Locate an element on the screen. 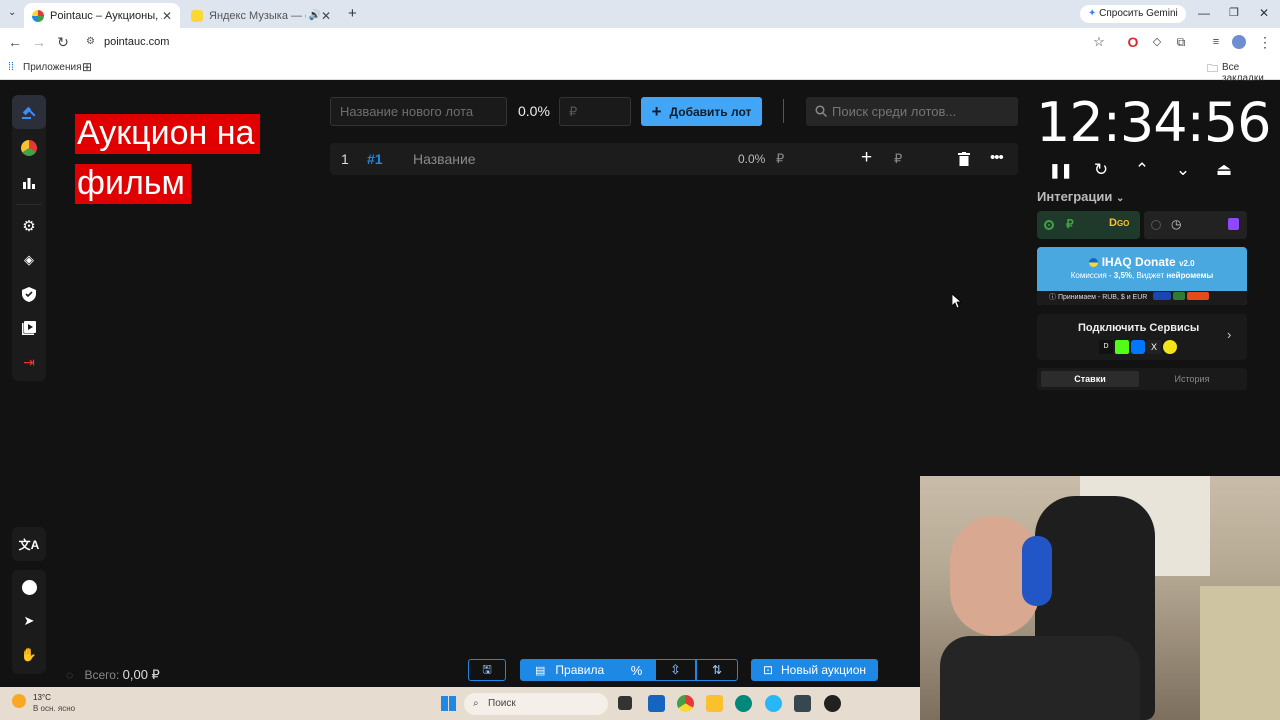  extension-icon: ◇ is located at coordinates (1157, 42).